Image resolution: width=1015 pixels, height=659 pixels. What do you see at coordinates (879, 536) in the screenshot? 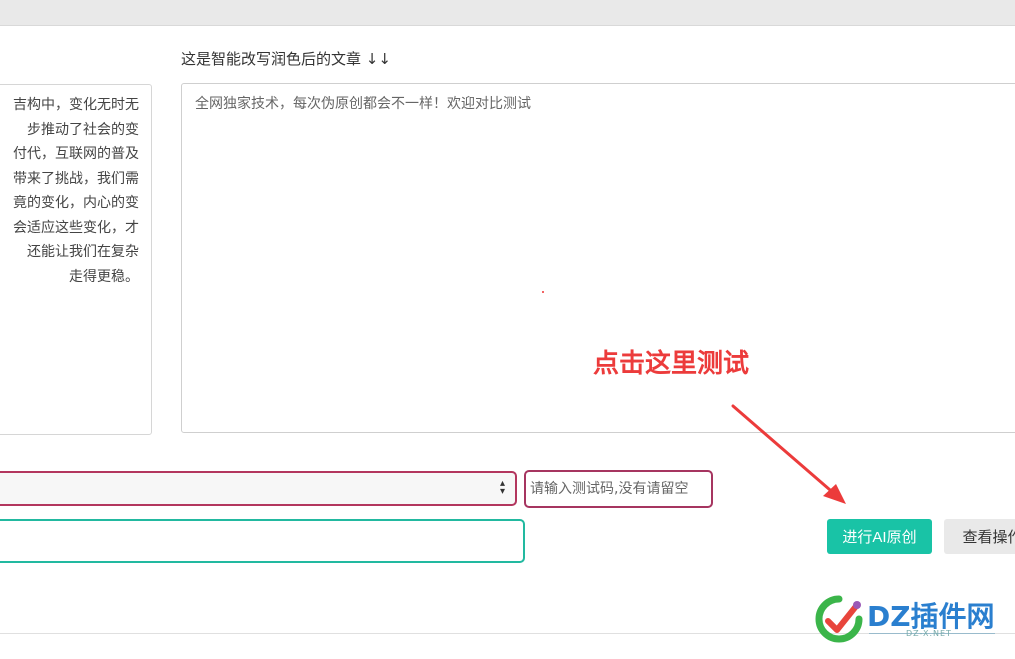
I see `ai-rewrite-button: 进行AI原创` at bounding box center [879, 536].